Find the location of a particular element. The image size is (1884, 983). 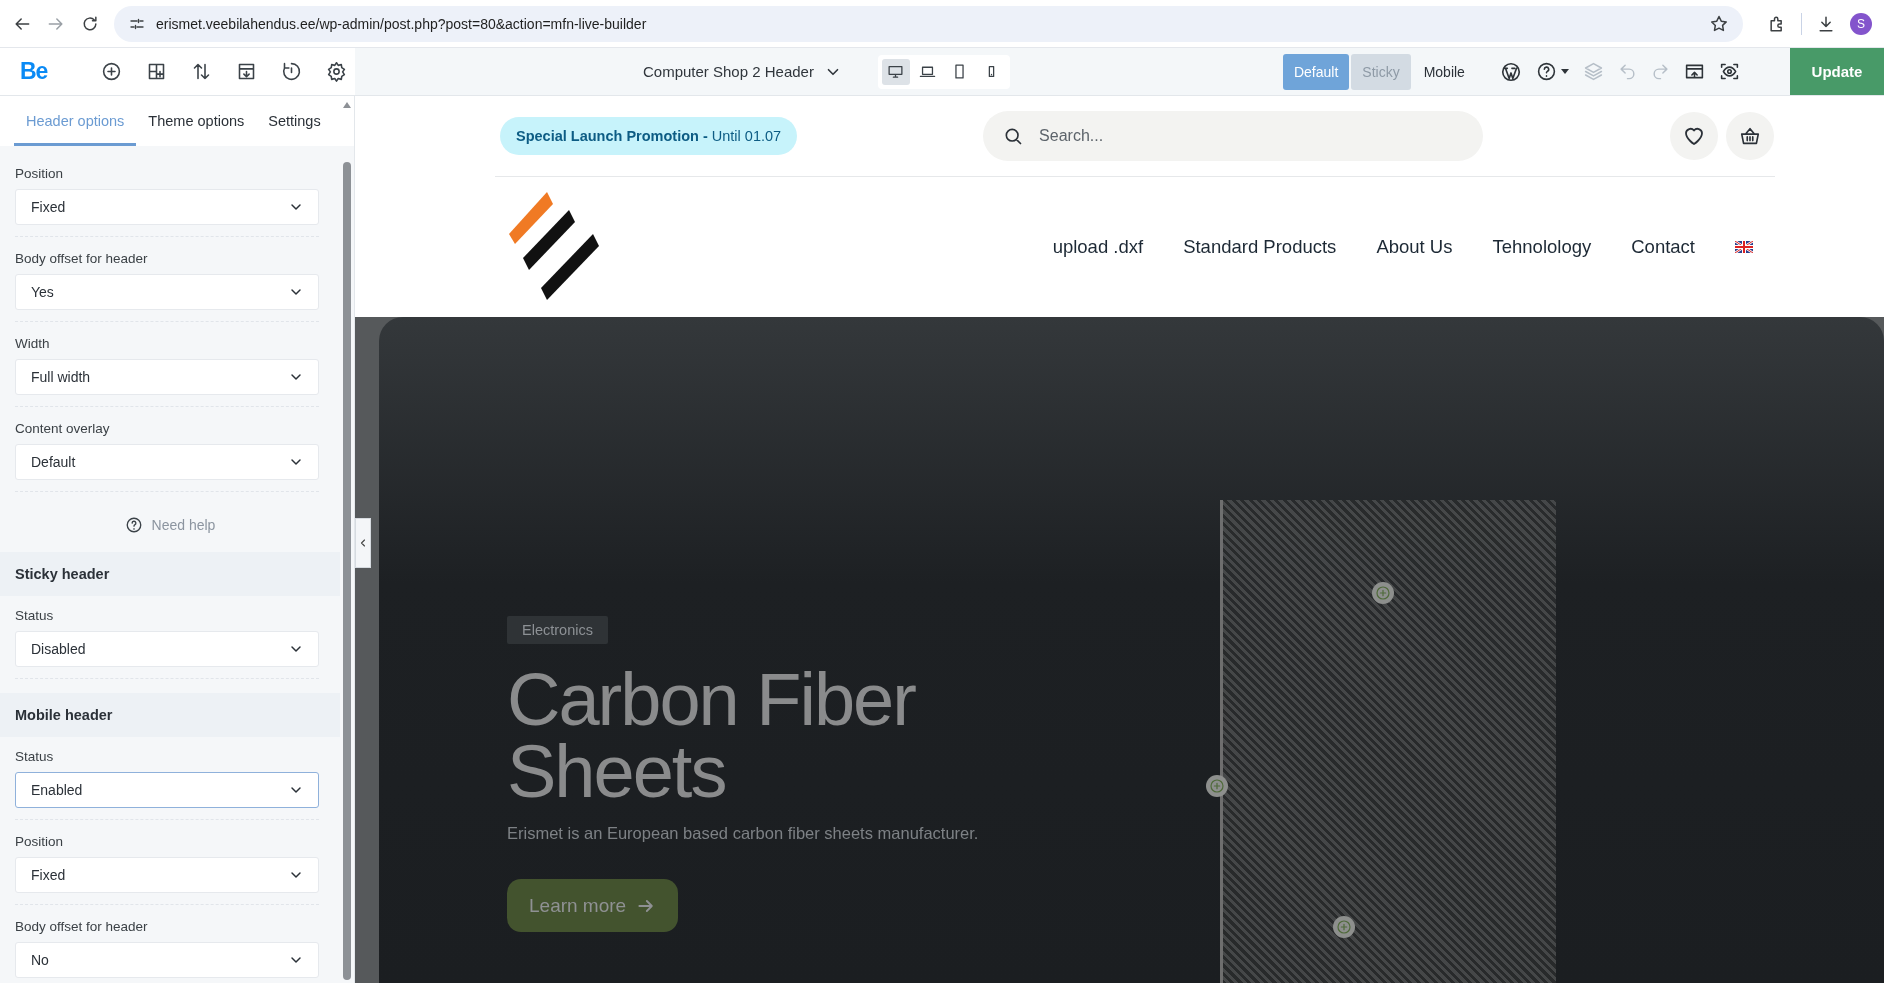

basket-icon is located at coordinates (1750, 136).